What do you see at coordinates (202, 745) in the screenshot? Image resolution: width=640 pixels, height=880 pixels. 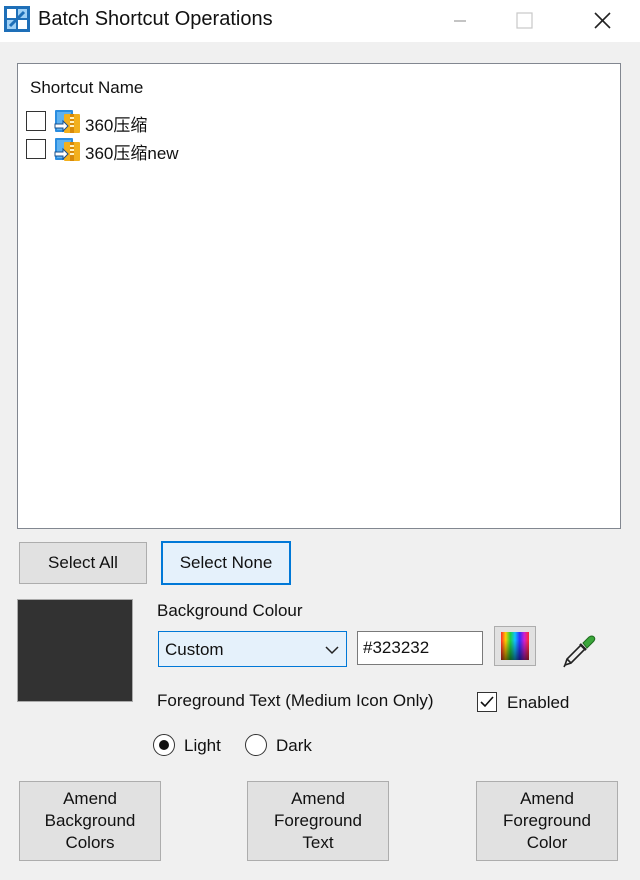 I see `light-label: Light` at bounding box center [202, 745].